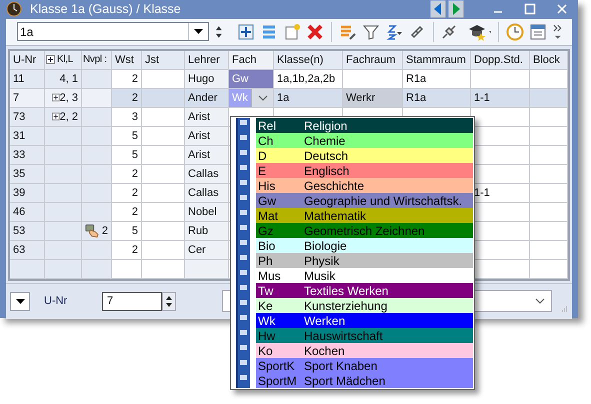  I want to click on cell-text: Werkr, so click(361, 98).